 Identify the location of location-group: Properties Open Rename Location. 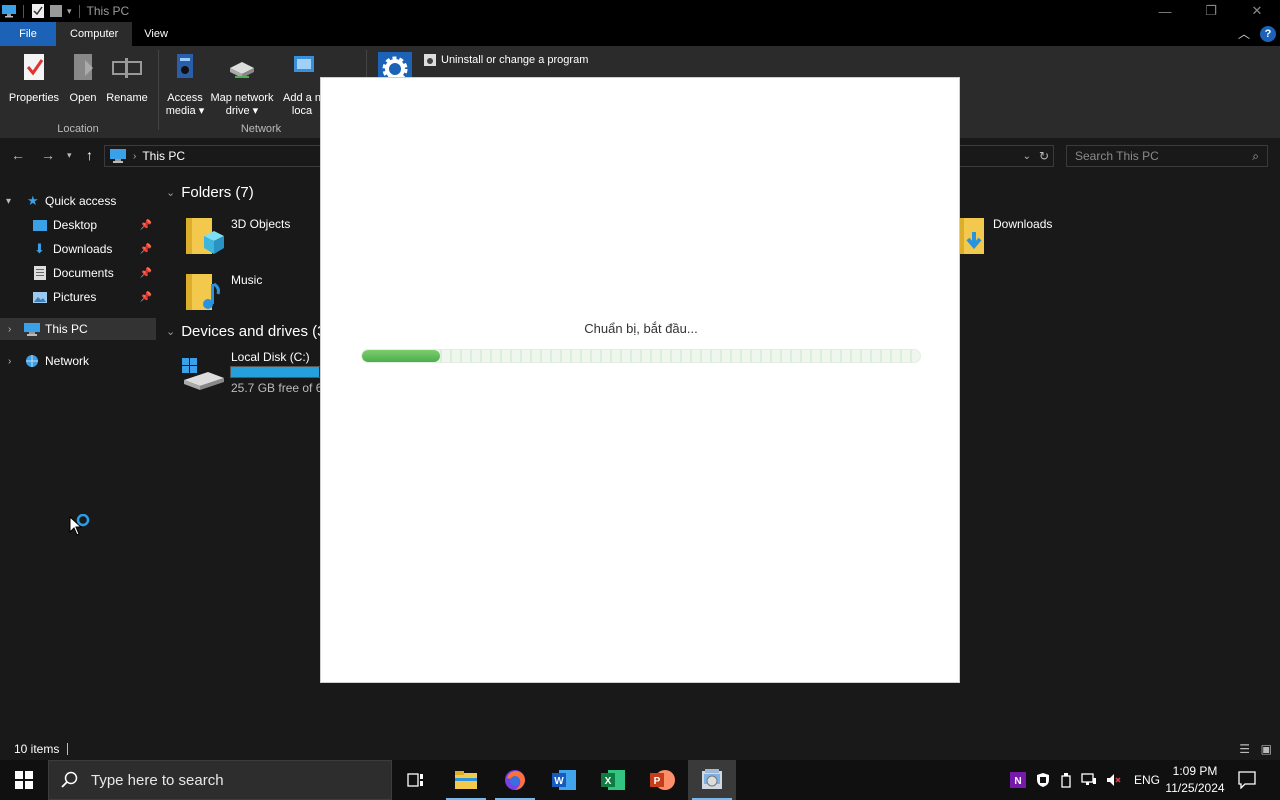
(78, 92).